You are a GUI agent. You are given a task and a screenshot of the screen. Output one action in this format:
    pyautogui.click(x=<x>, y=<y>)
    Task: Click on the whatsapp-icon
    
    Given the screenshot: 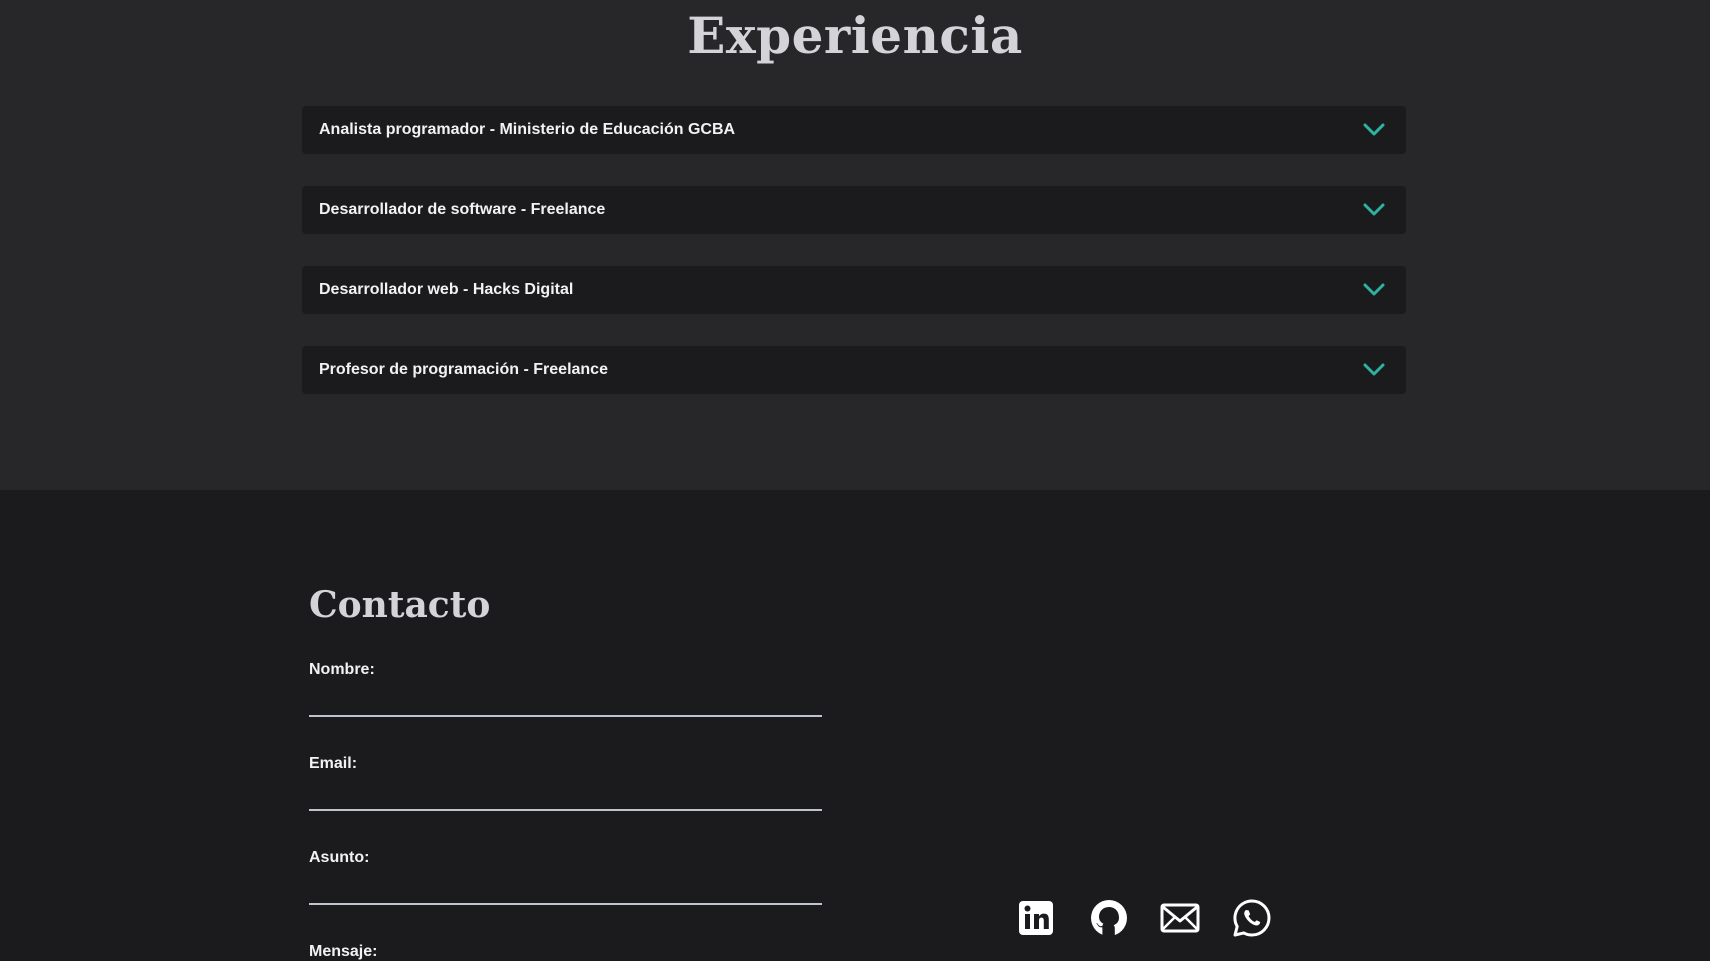 What is the action you would take?
    pyautogui.click(x=1252, y=918)
    